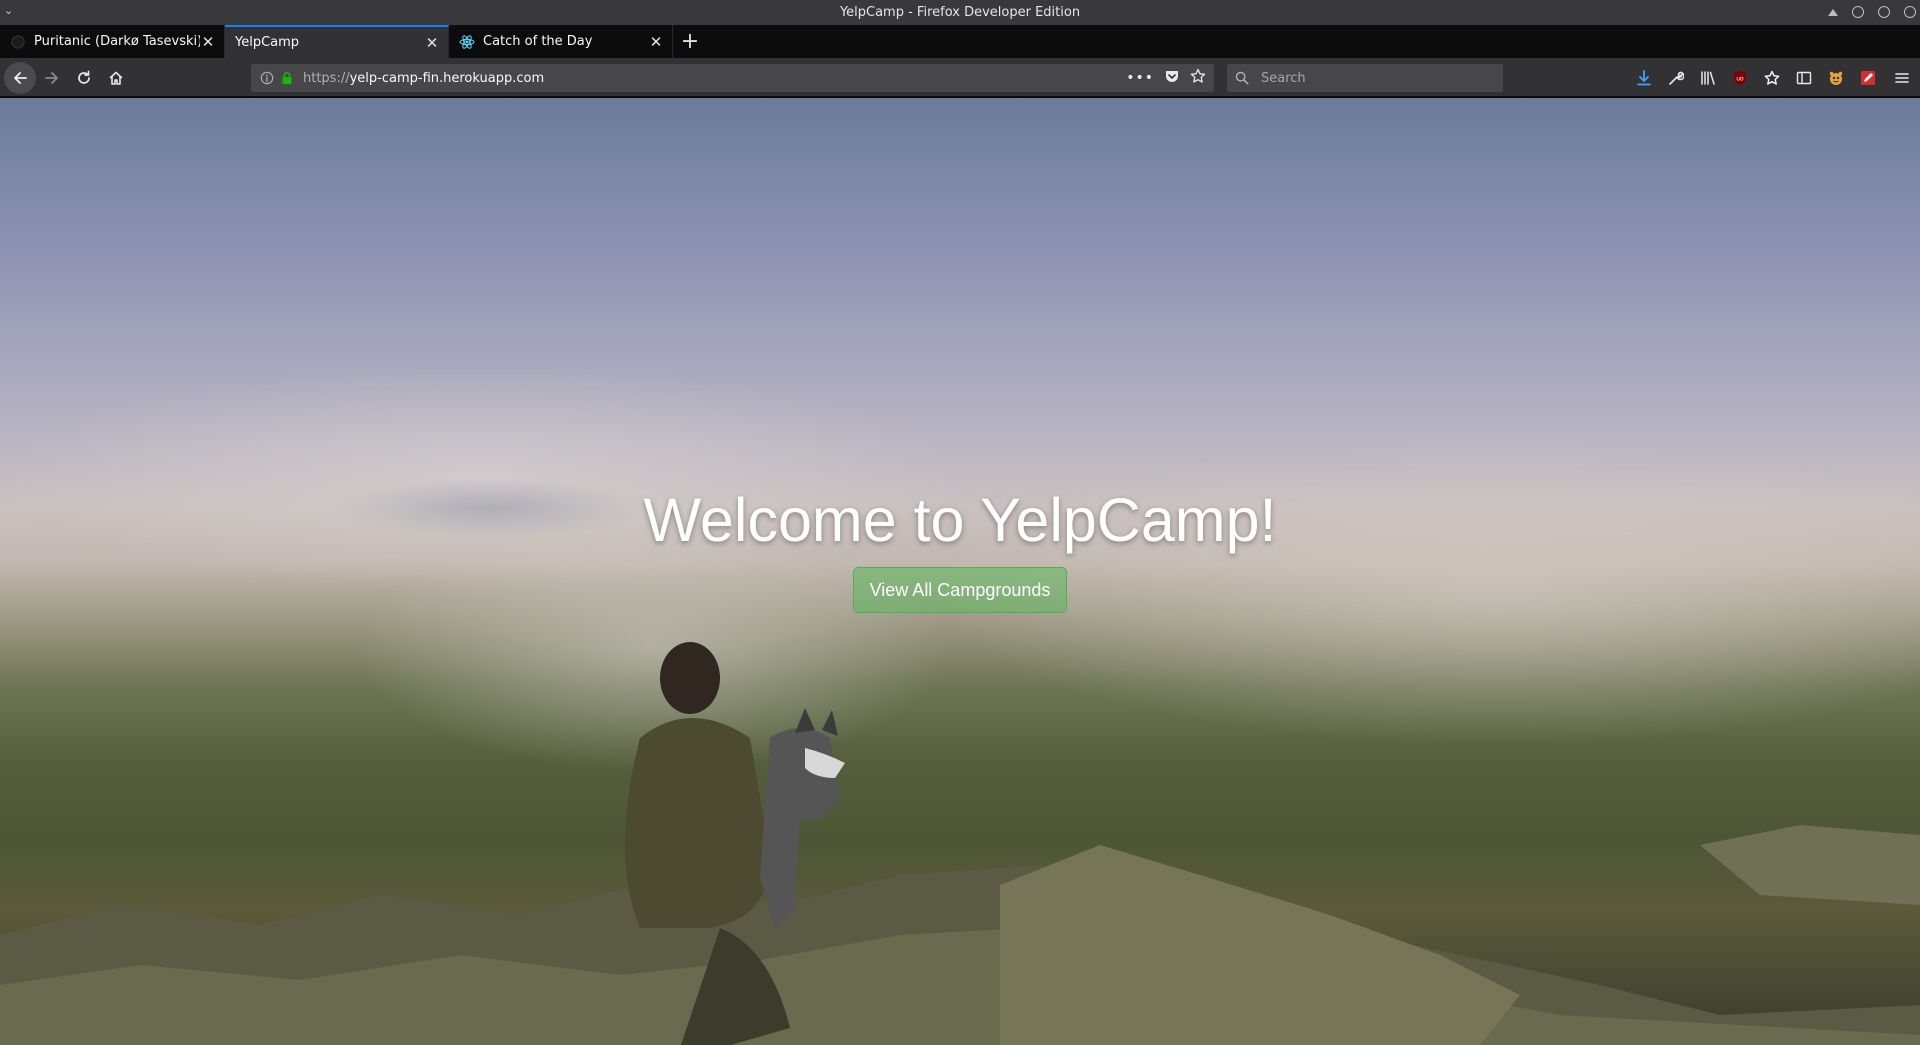 The image size is (1920, 1045). What do you see at coordinates (960, 590) in the screenshot?
I see `view-all-campgrounds-button: View All Campgrounds` at bounding box center [960, 590].